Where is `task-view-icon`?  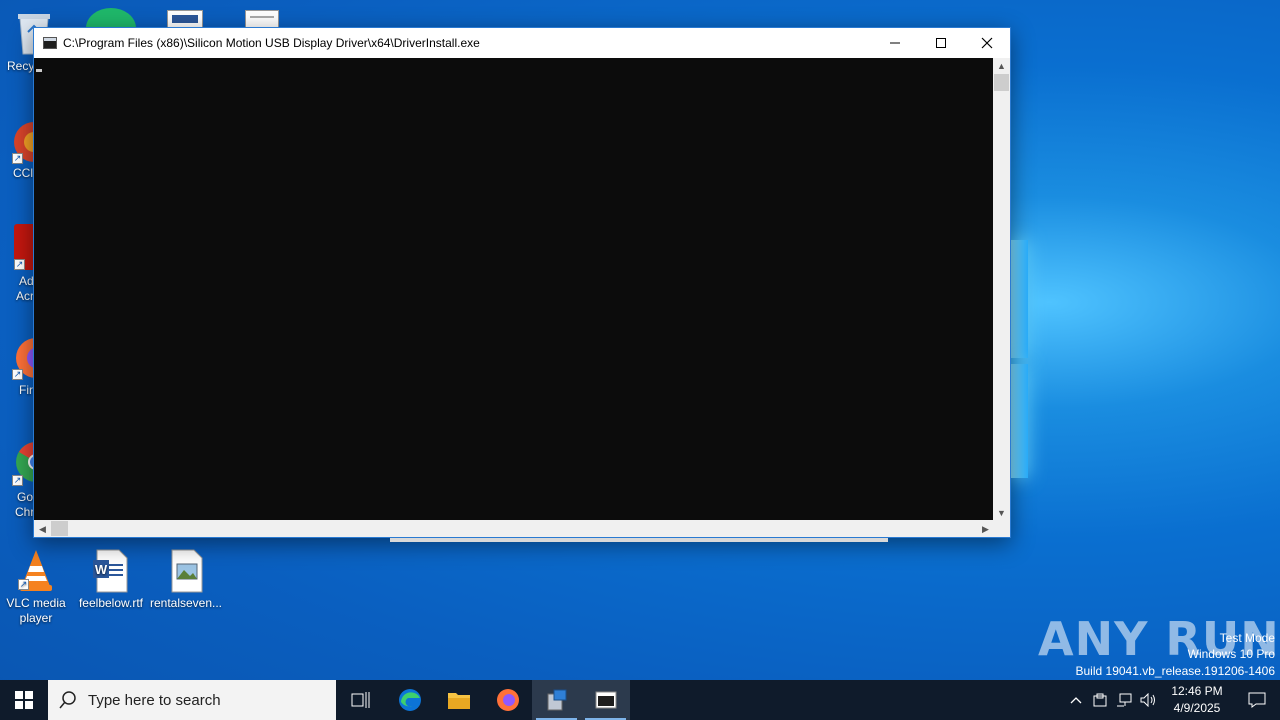 task-view-icon is located at coordinates (360, 700).